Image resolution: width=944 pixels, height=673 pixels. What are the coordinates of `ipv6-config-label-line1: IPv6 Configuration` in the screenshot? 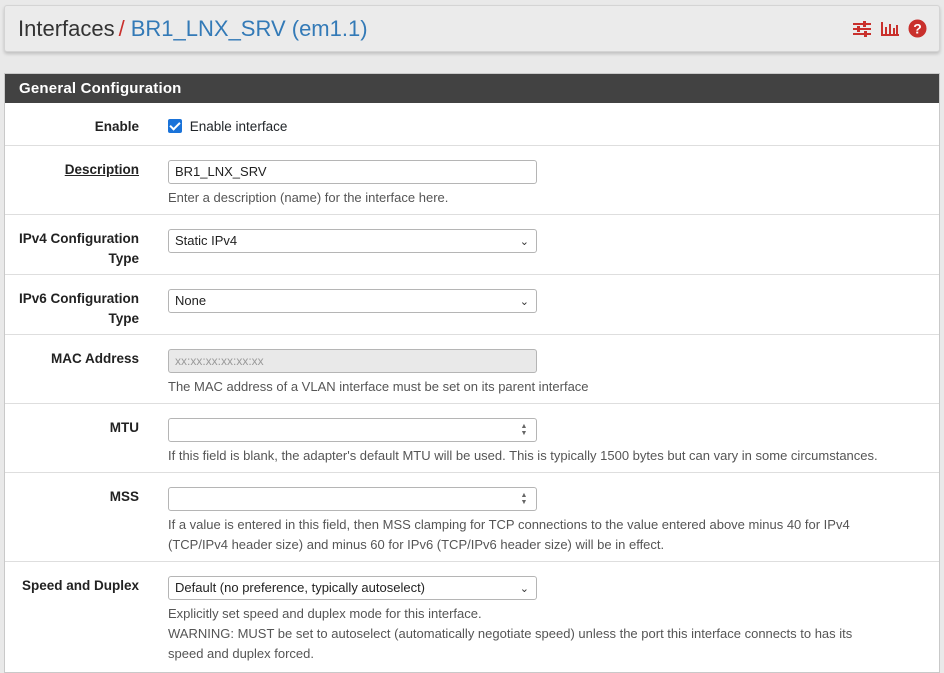 It's located at (78, 298).